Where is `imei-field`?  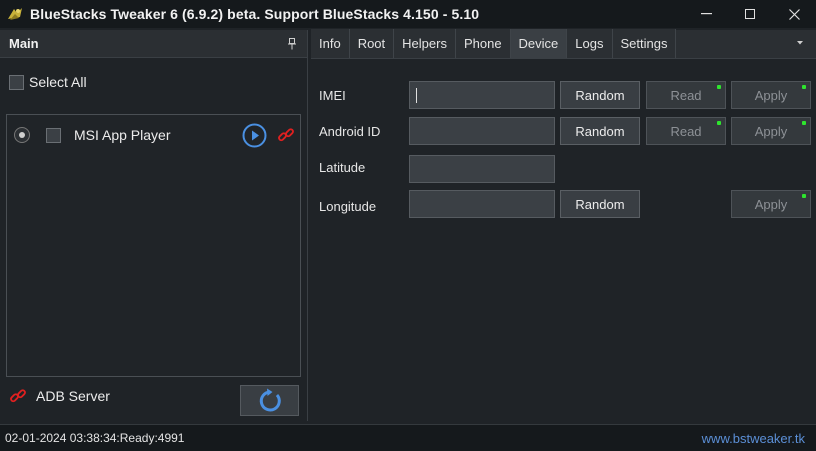 imei-field is located at coordinates (482, 95).